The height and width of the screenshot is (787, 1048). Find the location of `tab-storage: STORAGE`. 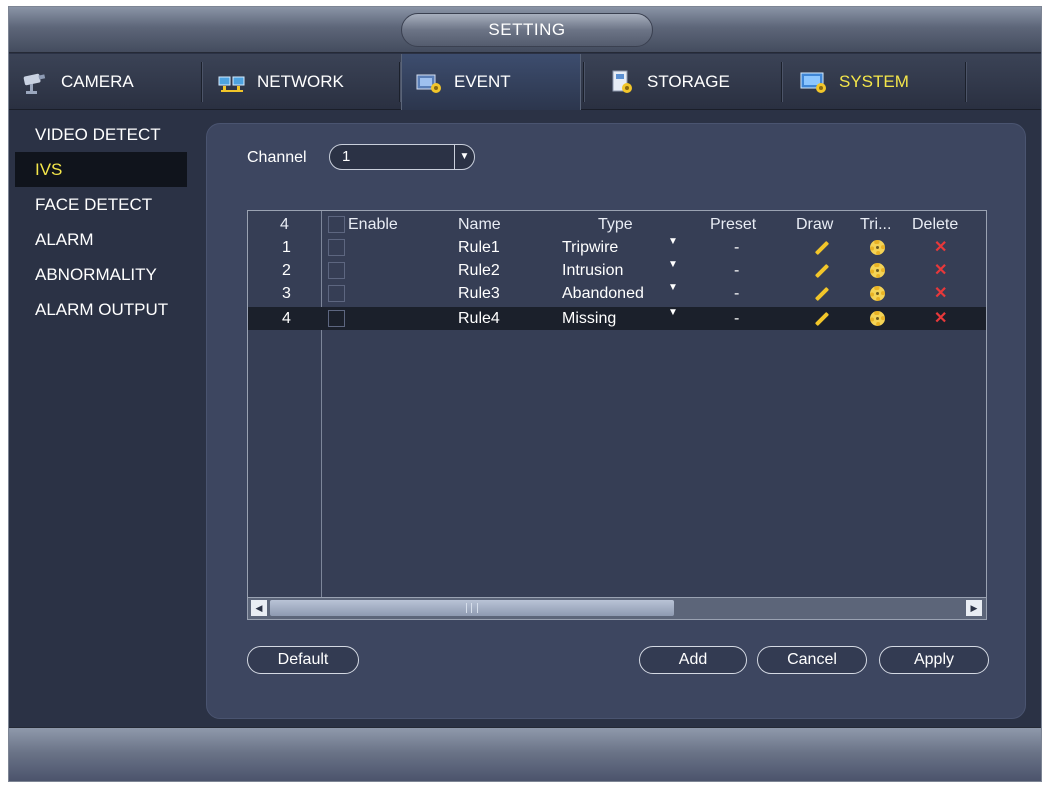

tab-storage: STORAGE is located at coordinates (685, 82).